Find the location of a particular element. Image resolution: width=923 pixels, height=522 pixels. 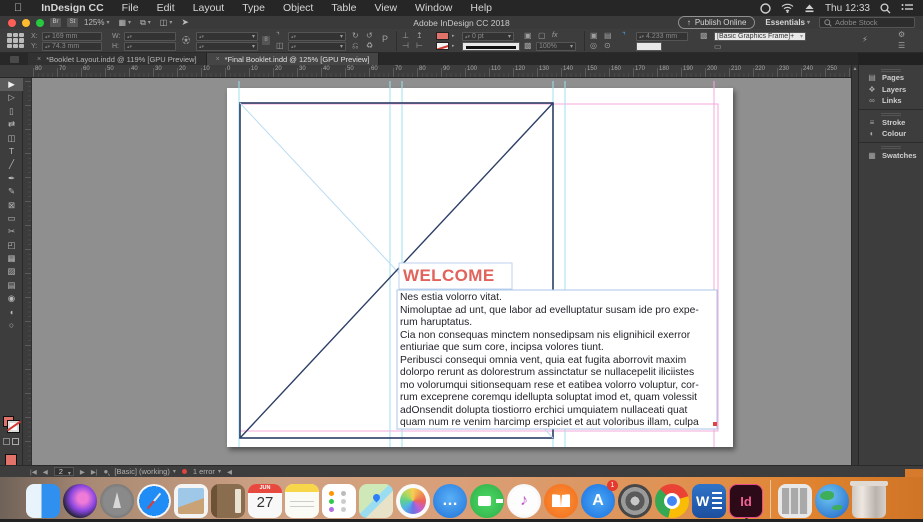

pen-tool: ✒ is located at coordinates (11, 178).